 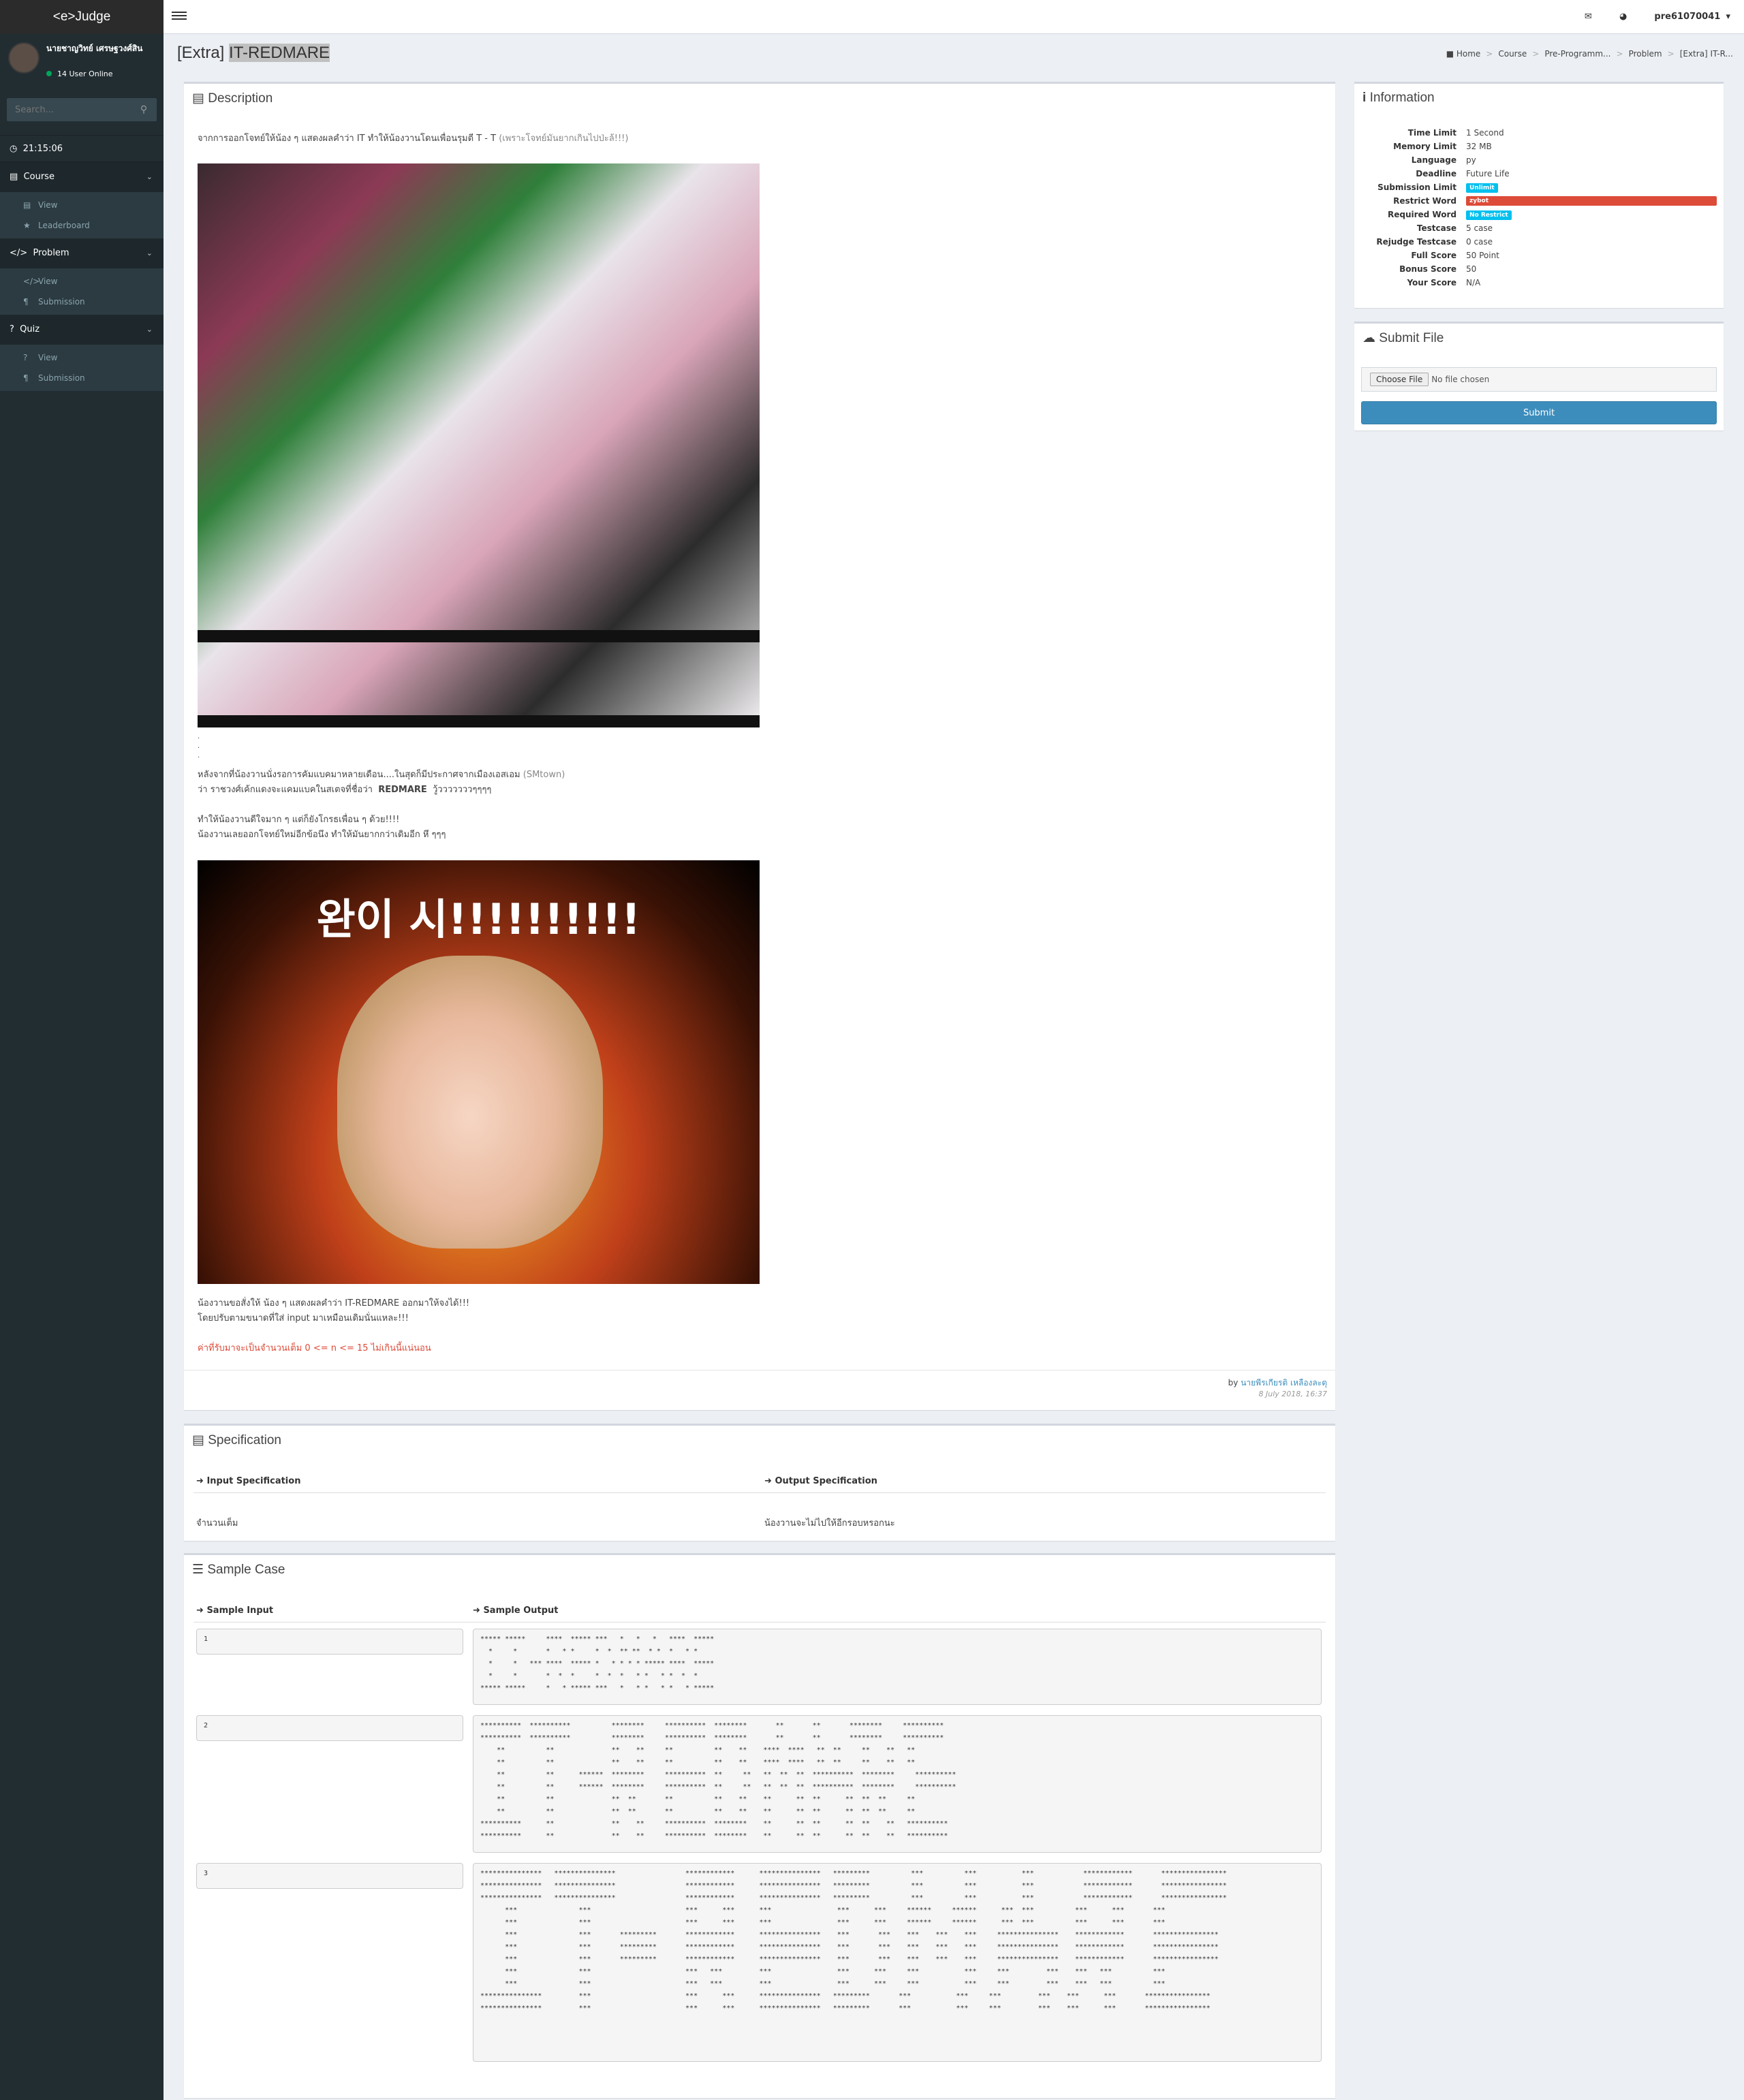 What do you see at coordinates (1728, 17) in the screenshot?
I see `caret-down-icon: ▾` at bounding box center [1728, 17].